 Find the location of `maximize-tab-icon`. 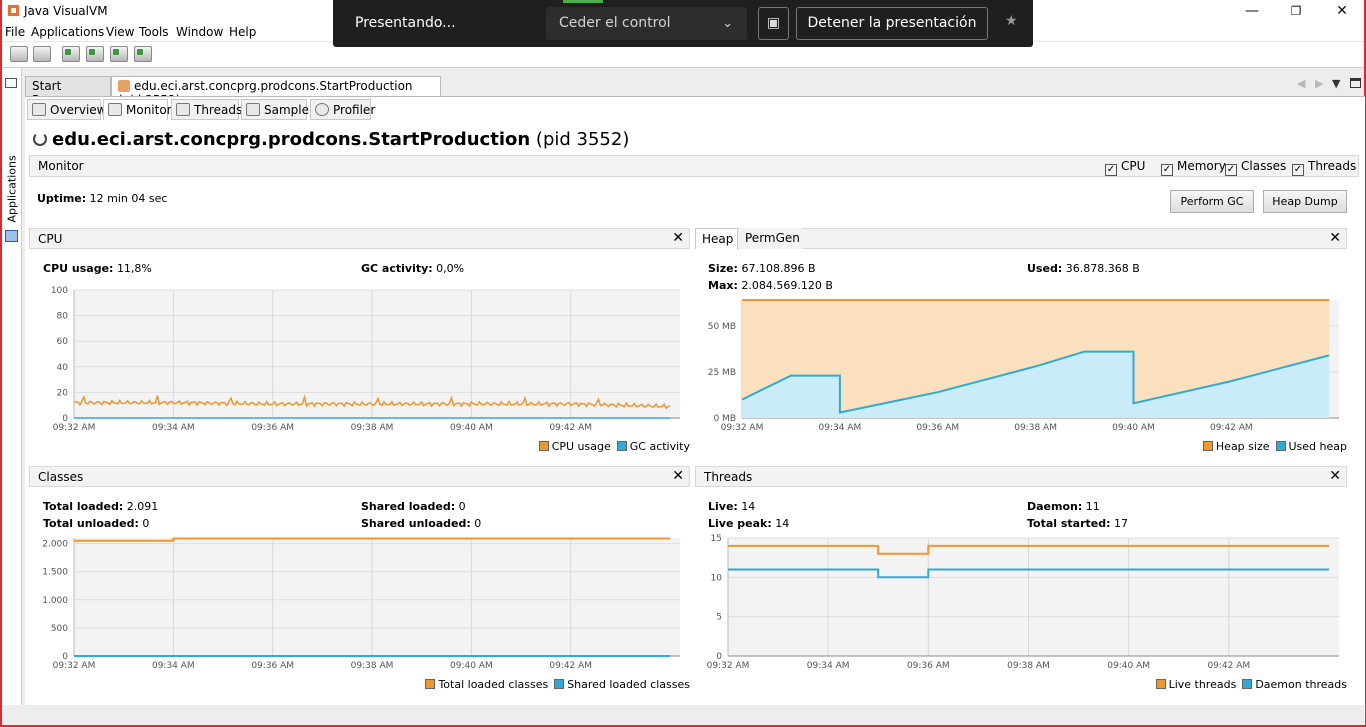

maximize-tab-icon is located at coordinates (1355, 83).